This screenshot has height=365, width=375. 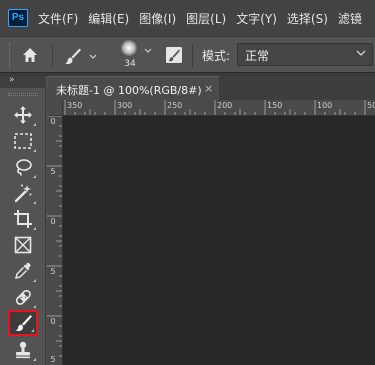 What do you see at coordinates (157, 18) in the screenshot?
I see `menu-image: 图像(I)` at bounding box center [157, 18].